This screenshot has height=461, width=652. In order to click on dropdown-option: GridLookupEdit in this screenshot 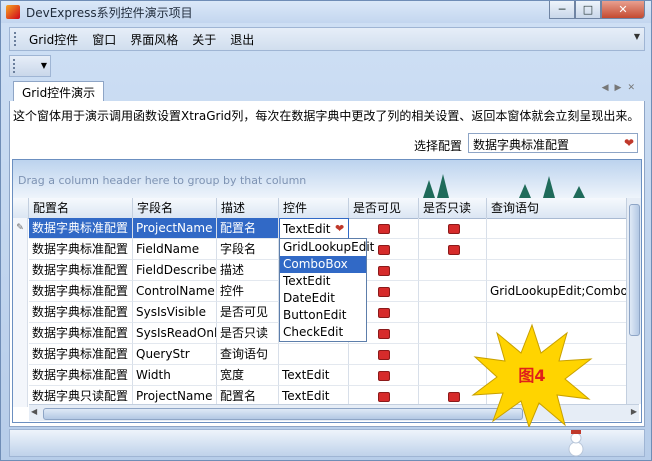, I will do `click(327, 247)`.